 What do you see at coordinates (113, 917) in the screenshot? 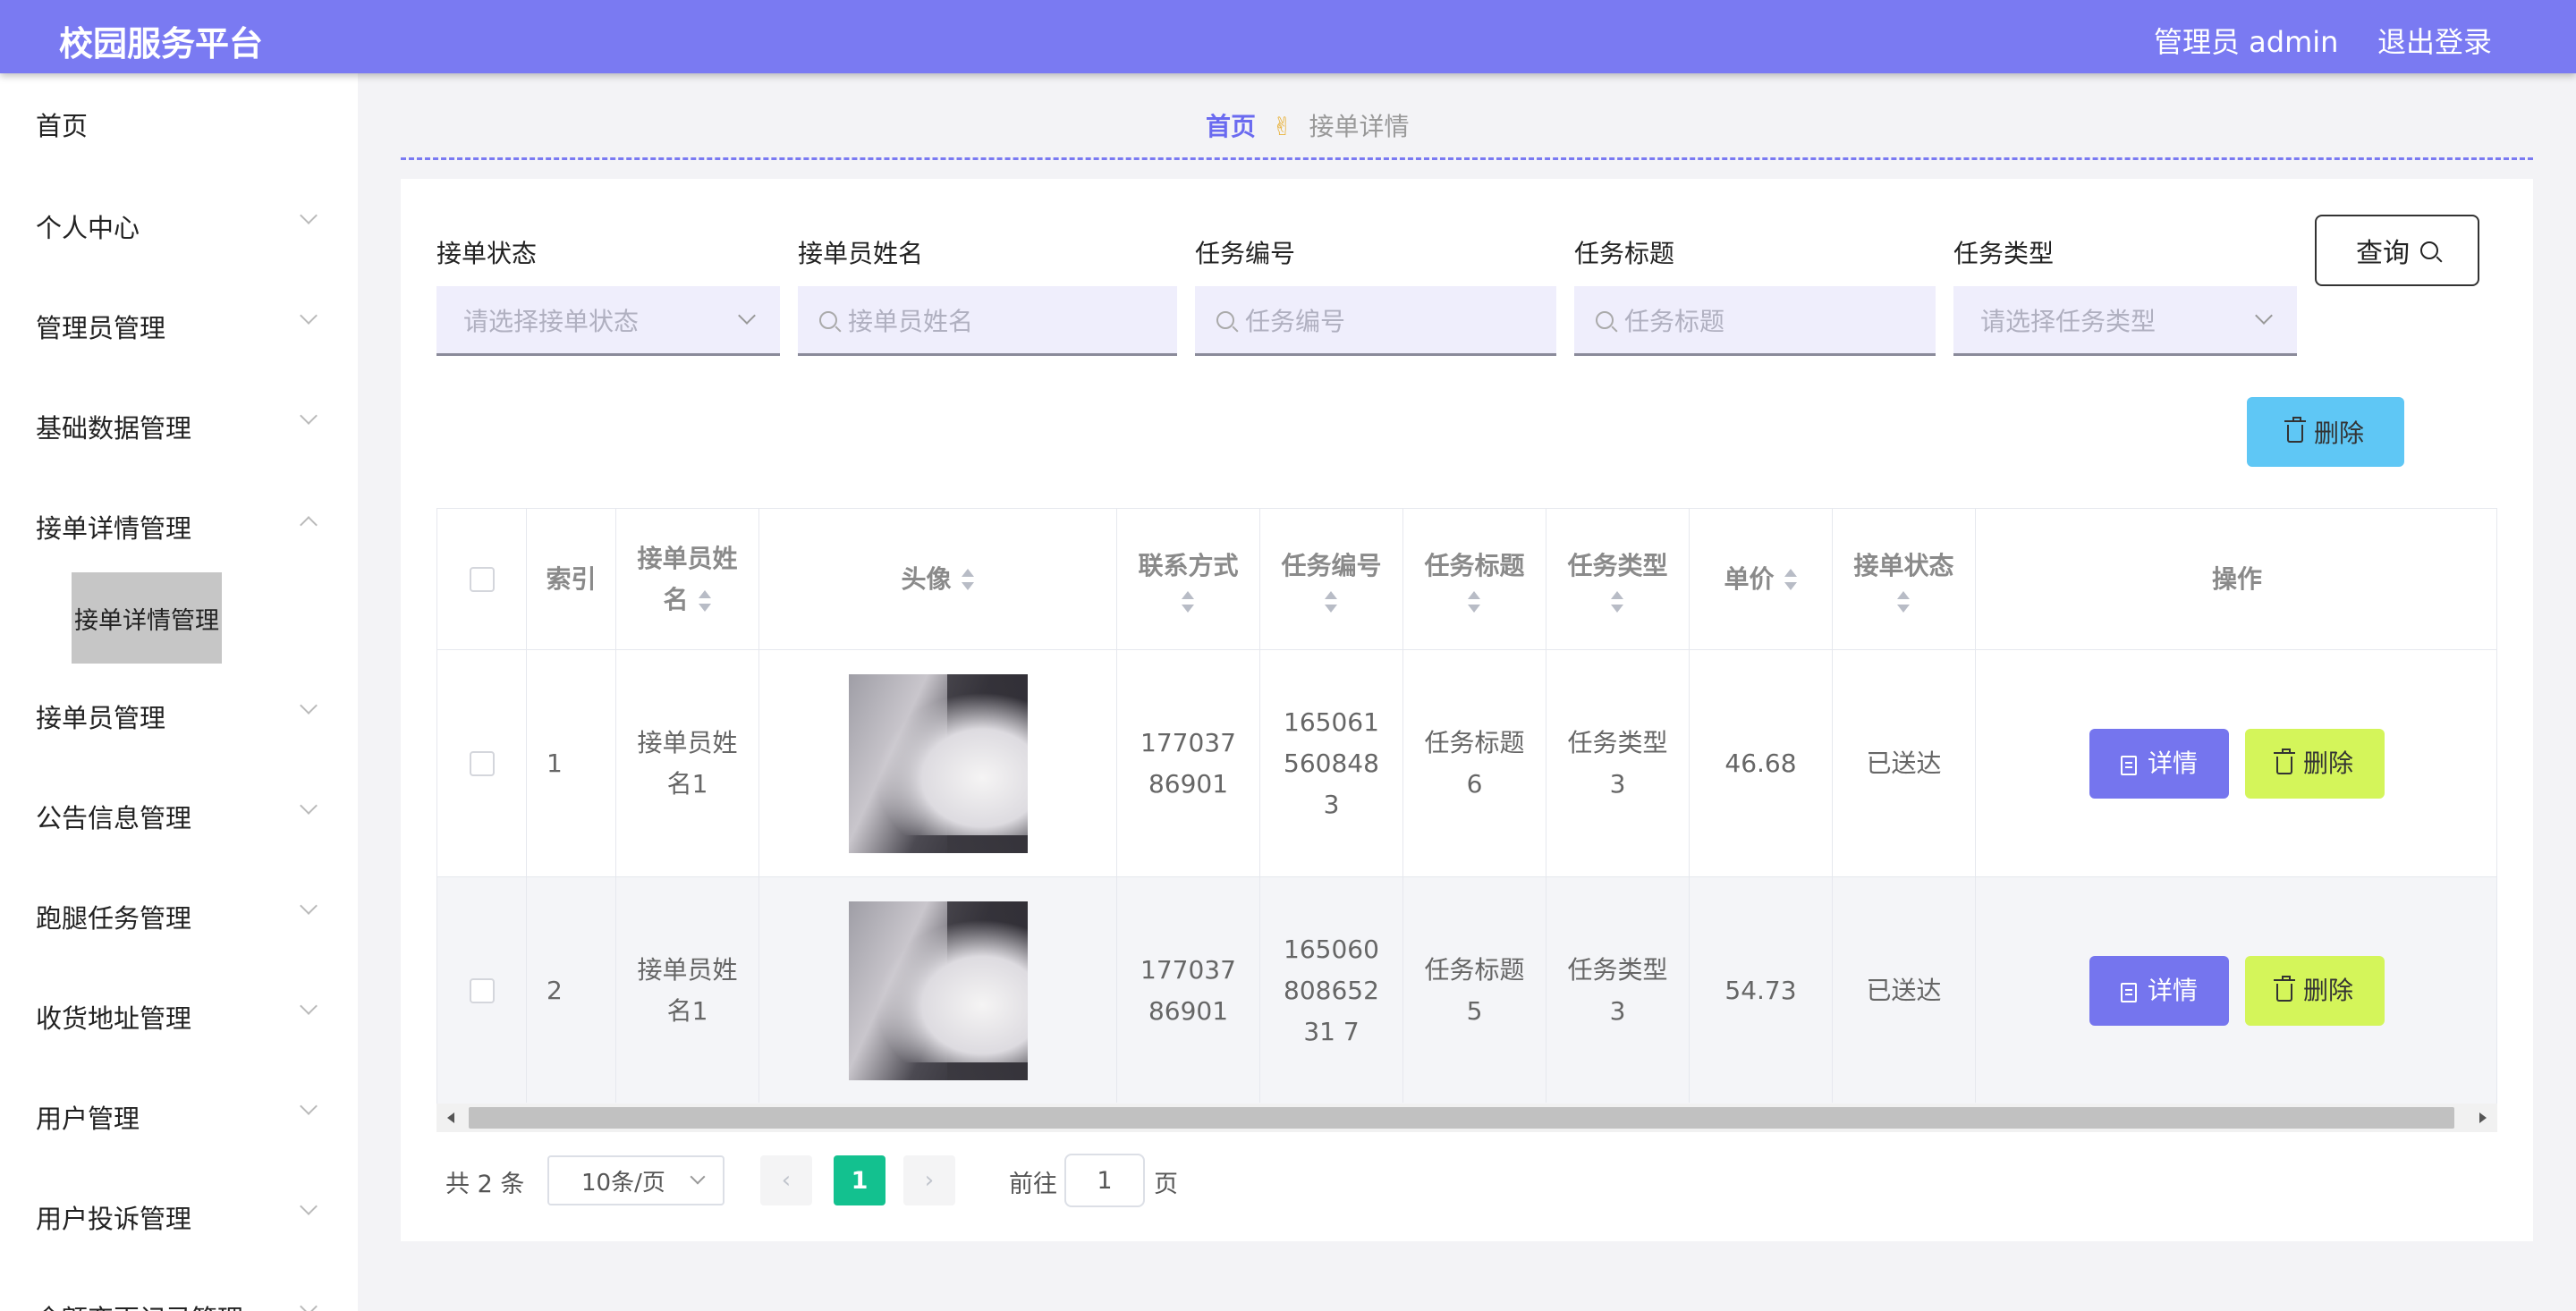
I see `sidebar-item-errand-tasks: 跑腿任务管理` at bounding box center [113, 917].